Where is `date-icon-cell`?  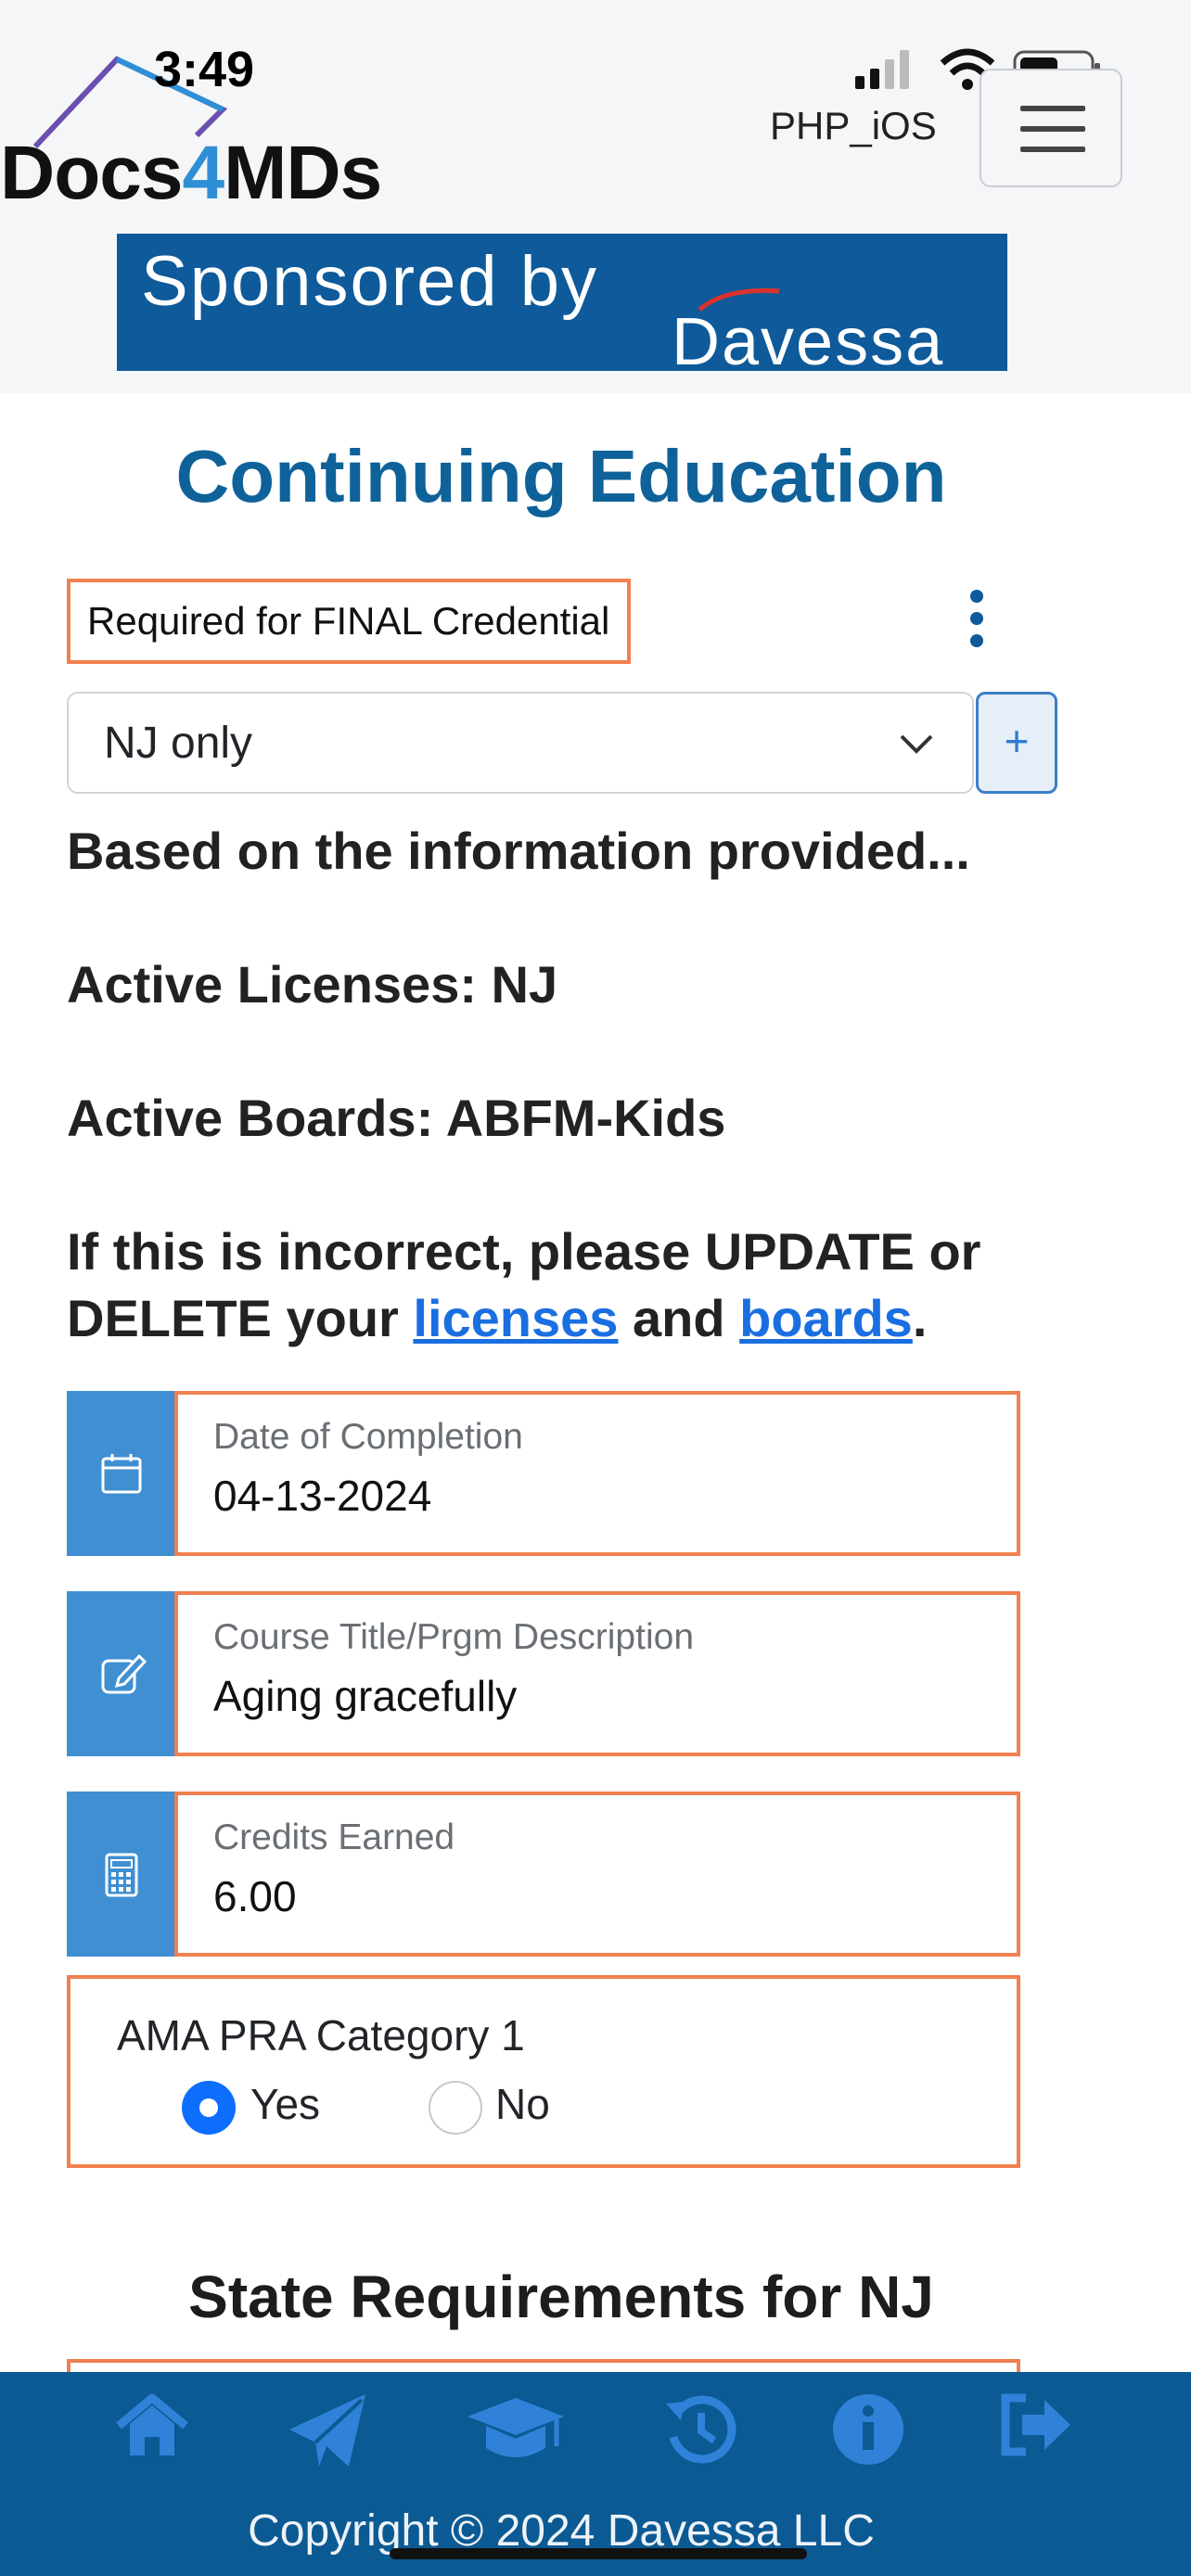 date-icon-cell is located at coordinates (121, 1473).